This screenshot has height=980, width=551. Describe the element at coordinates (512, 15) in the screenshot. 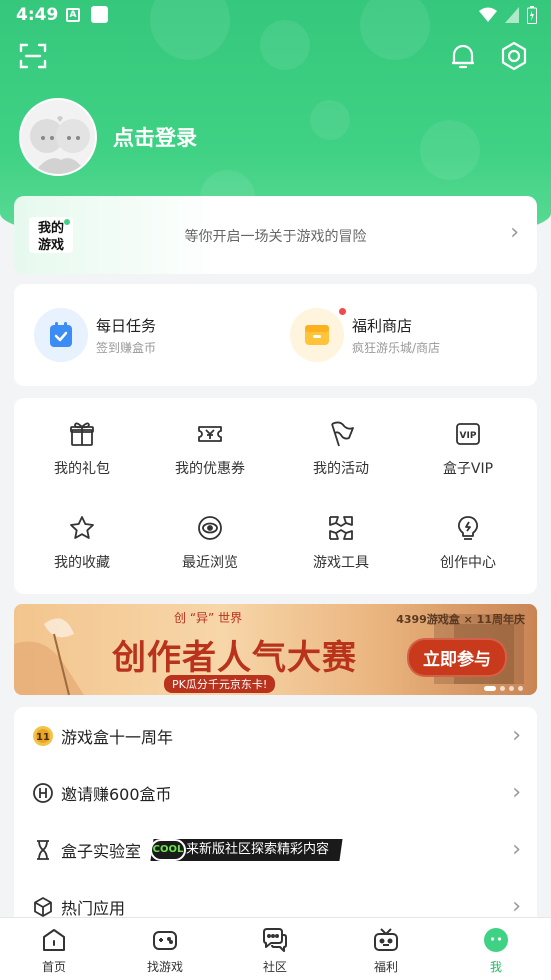

I see `signal-icon` at that location.